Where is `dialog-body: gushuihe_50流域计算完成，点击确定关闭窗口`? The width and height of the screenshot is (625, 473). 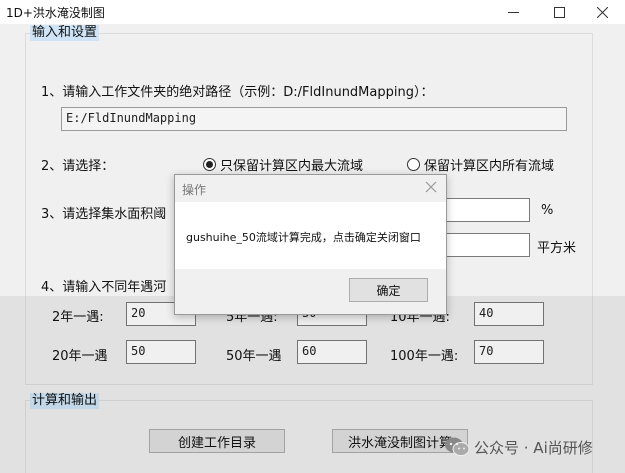
dialog-body: gushuihe_50流域计算完成，点击确定关闭窗口 is located at coordinates (310, 235).